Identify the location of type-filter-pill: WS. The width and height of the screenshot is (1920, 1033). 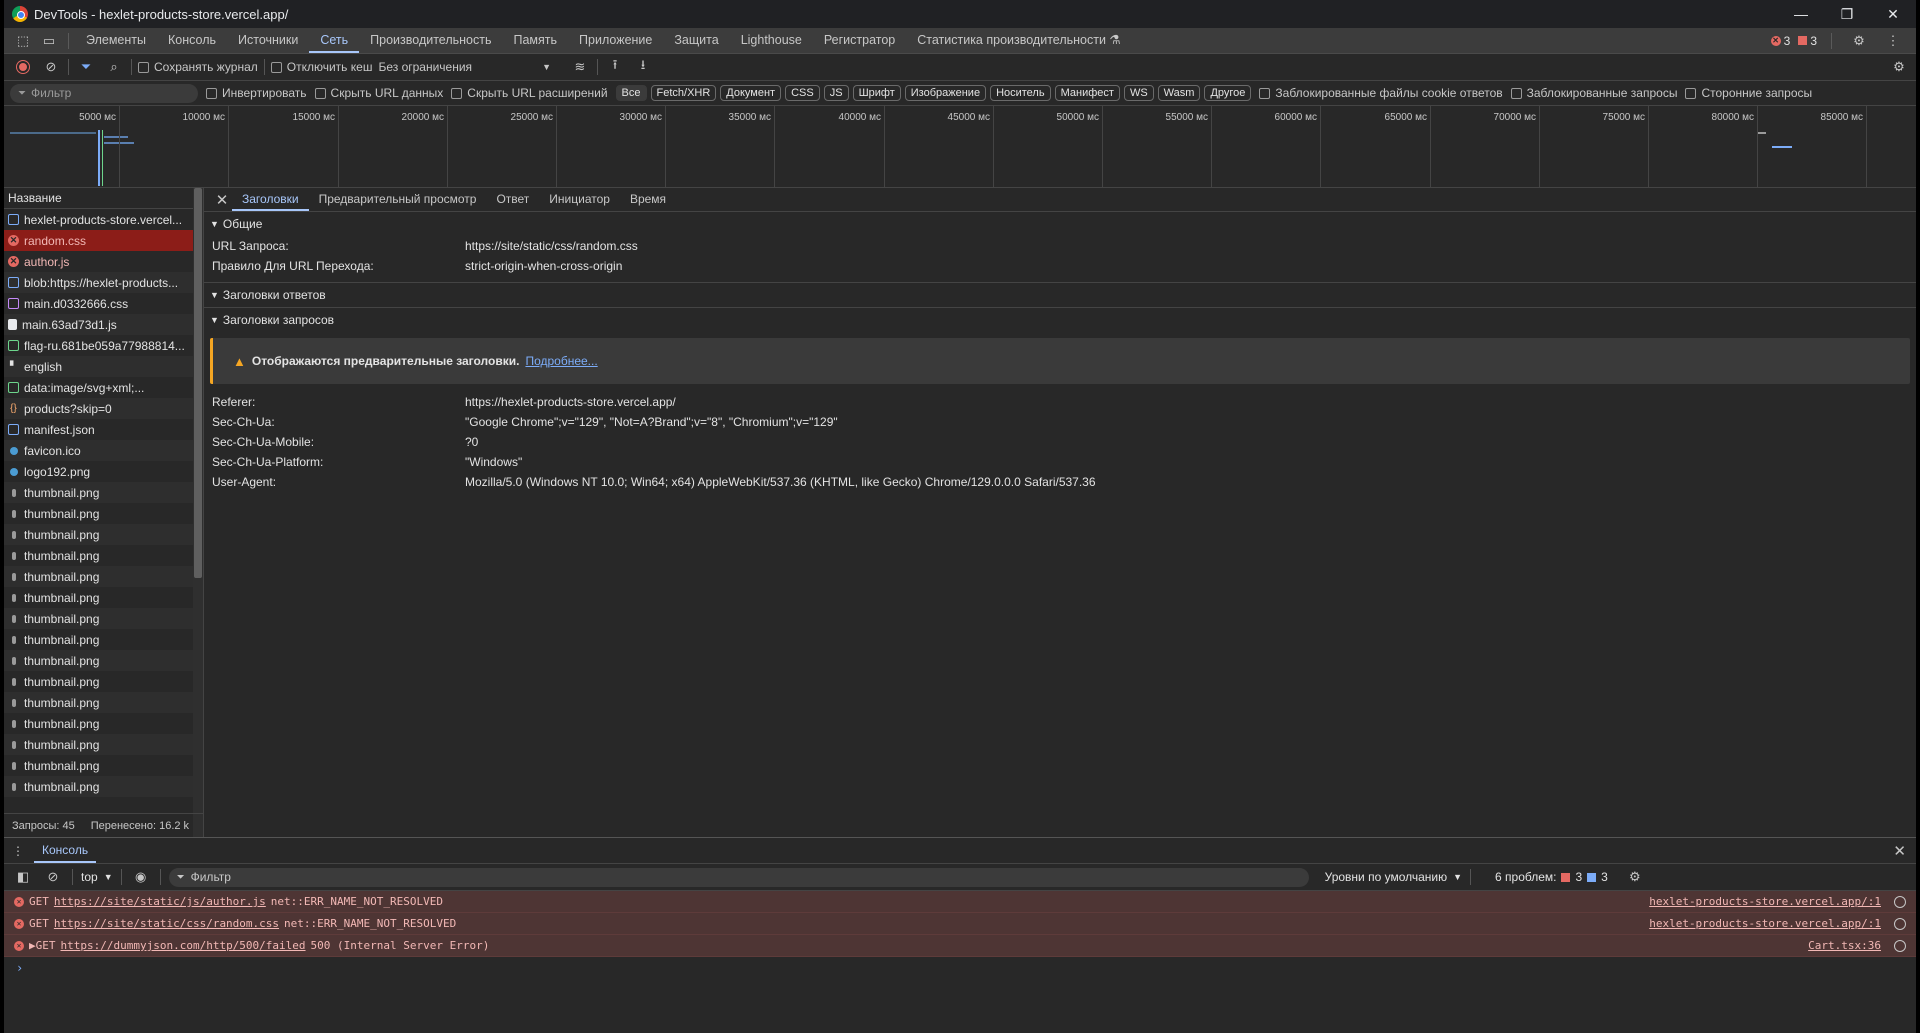
(1138, 93).